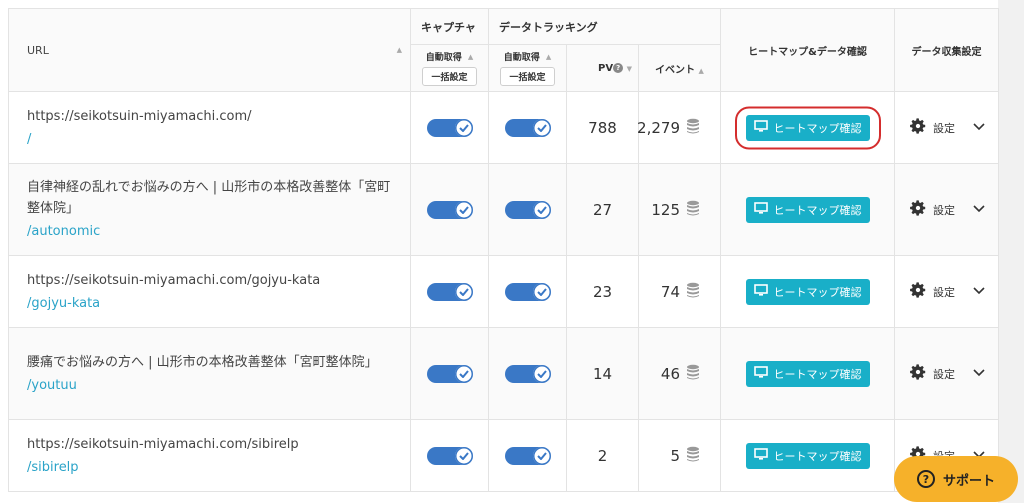  What do you see at coordinates (212, 231) in the screenshot?
I see `page-path-link: /autonomic` at bounding box center [212, 231].